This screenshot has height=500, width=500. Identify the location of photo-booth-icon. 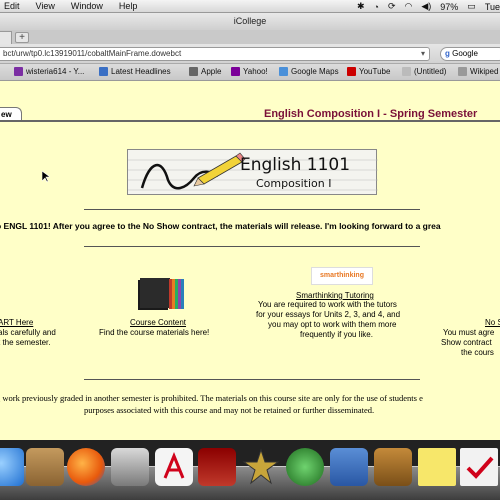
(217, 467).